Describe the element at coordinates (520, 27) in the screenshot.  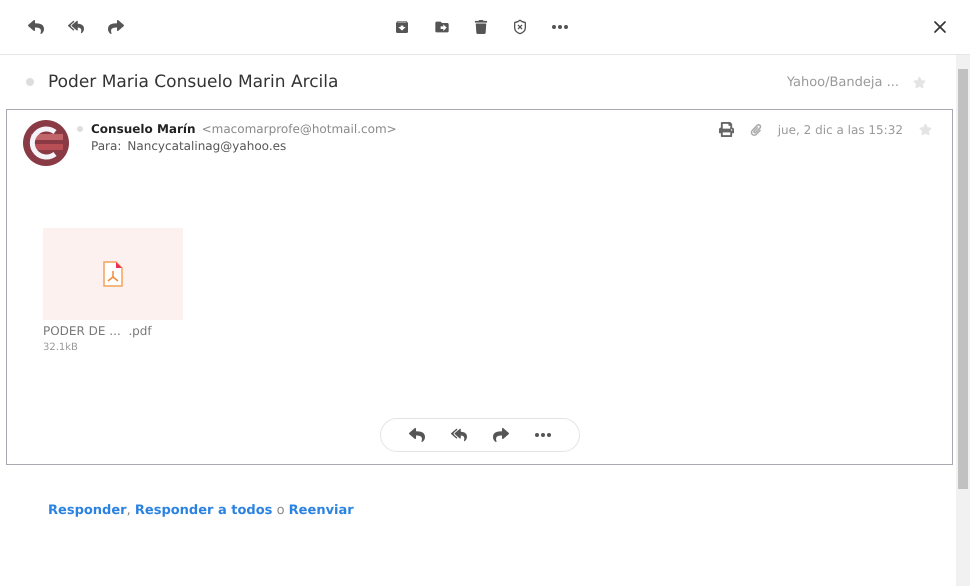
I see `shield-icon` at that location.